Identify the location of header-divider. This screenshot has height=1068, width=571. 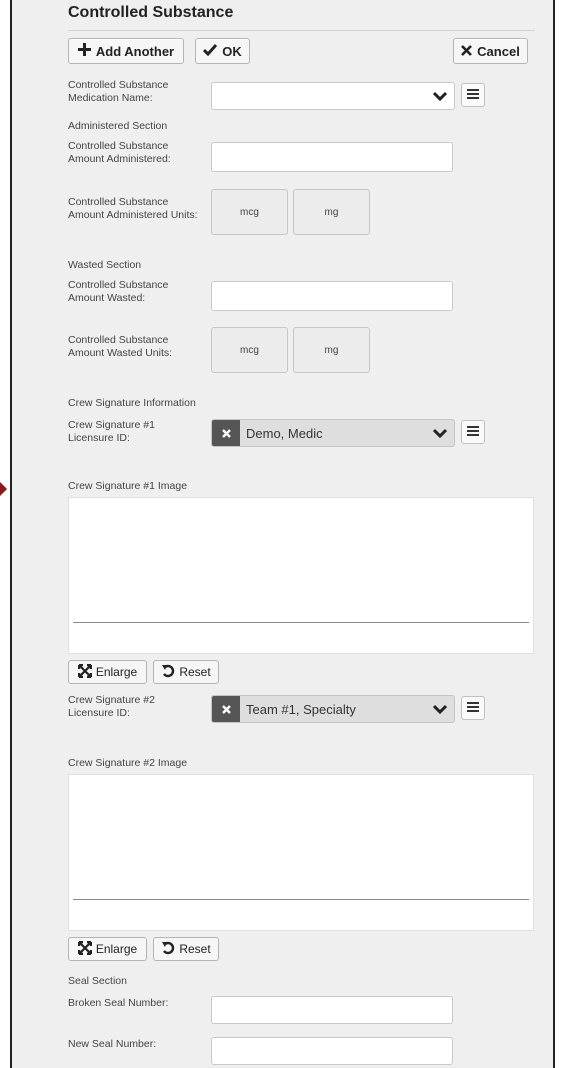
(301, 30).